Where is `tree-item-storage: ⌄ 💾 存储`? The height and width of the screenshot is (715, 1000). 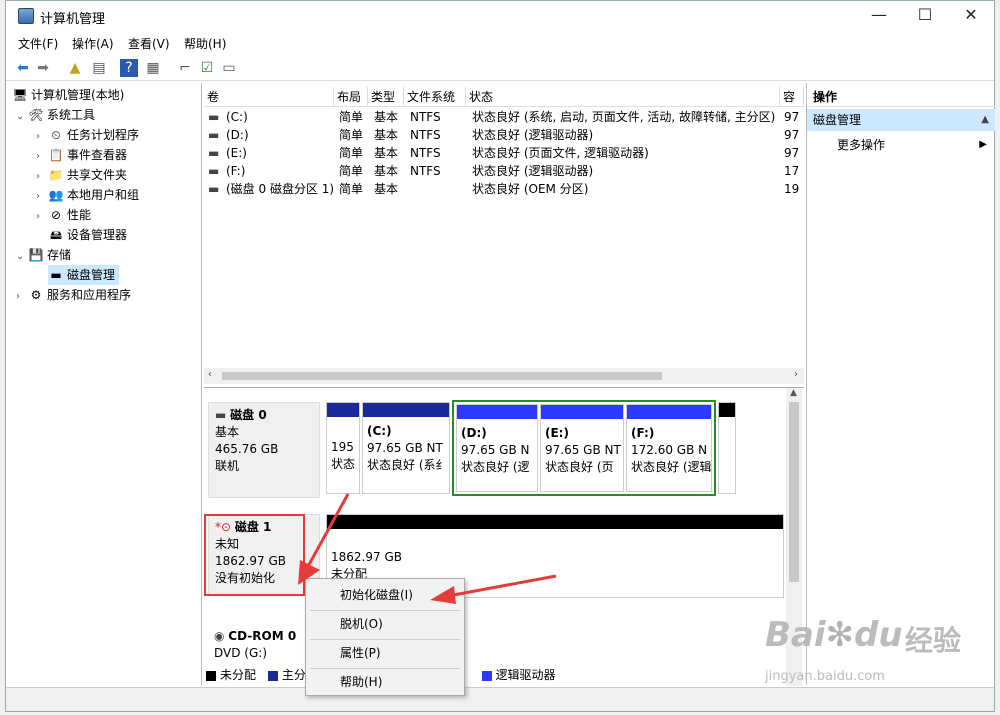
tree-item-storage: ⌄ 💾 存储 is located at coordinates (43, 255).